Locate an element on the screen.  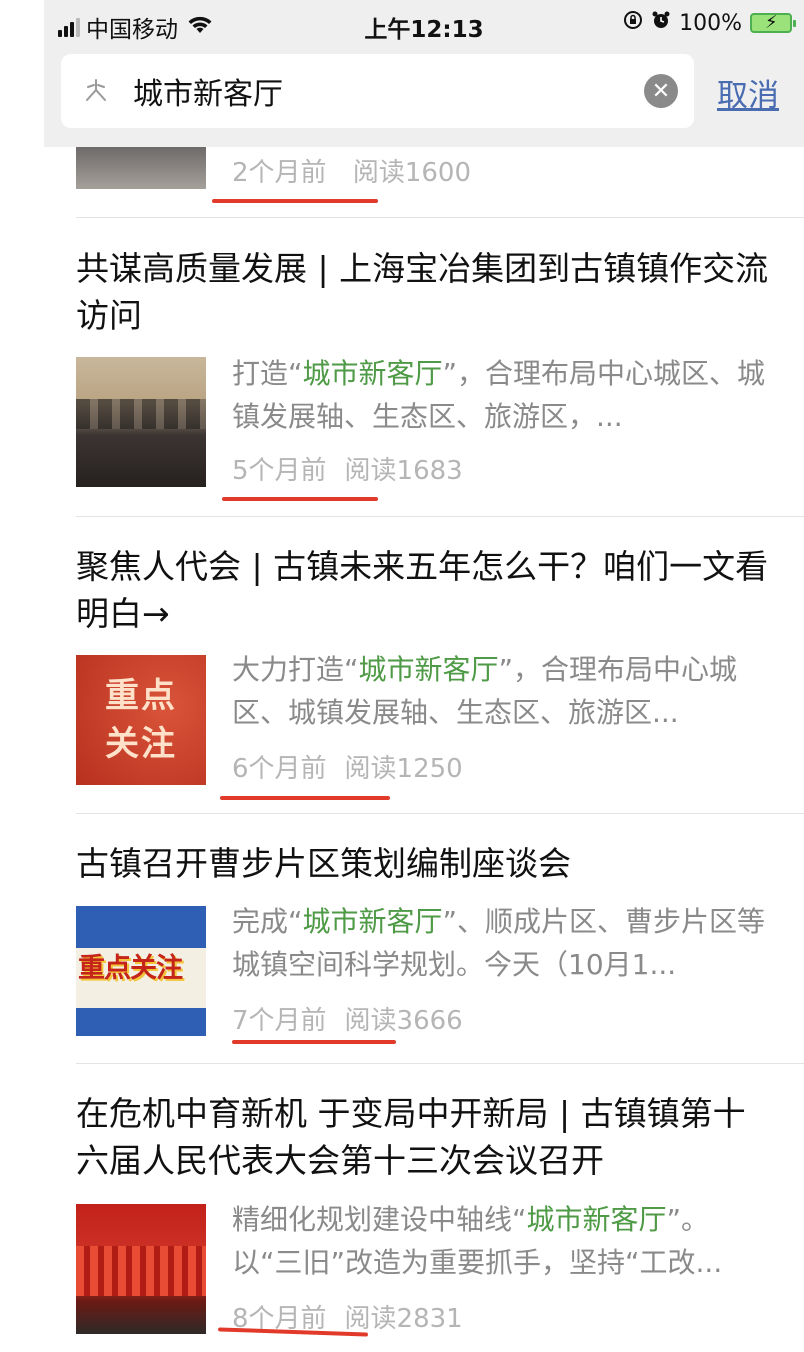
result-time: 6个月前 is located at coordinates (279, 769).